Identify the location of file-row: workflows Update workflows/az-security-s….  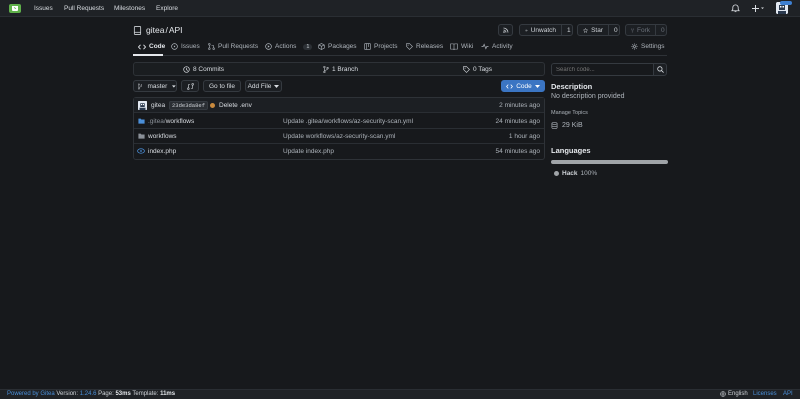
(339, 136).